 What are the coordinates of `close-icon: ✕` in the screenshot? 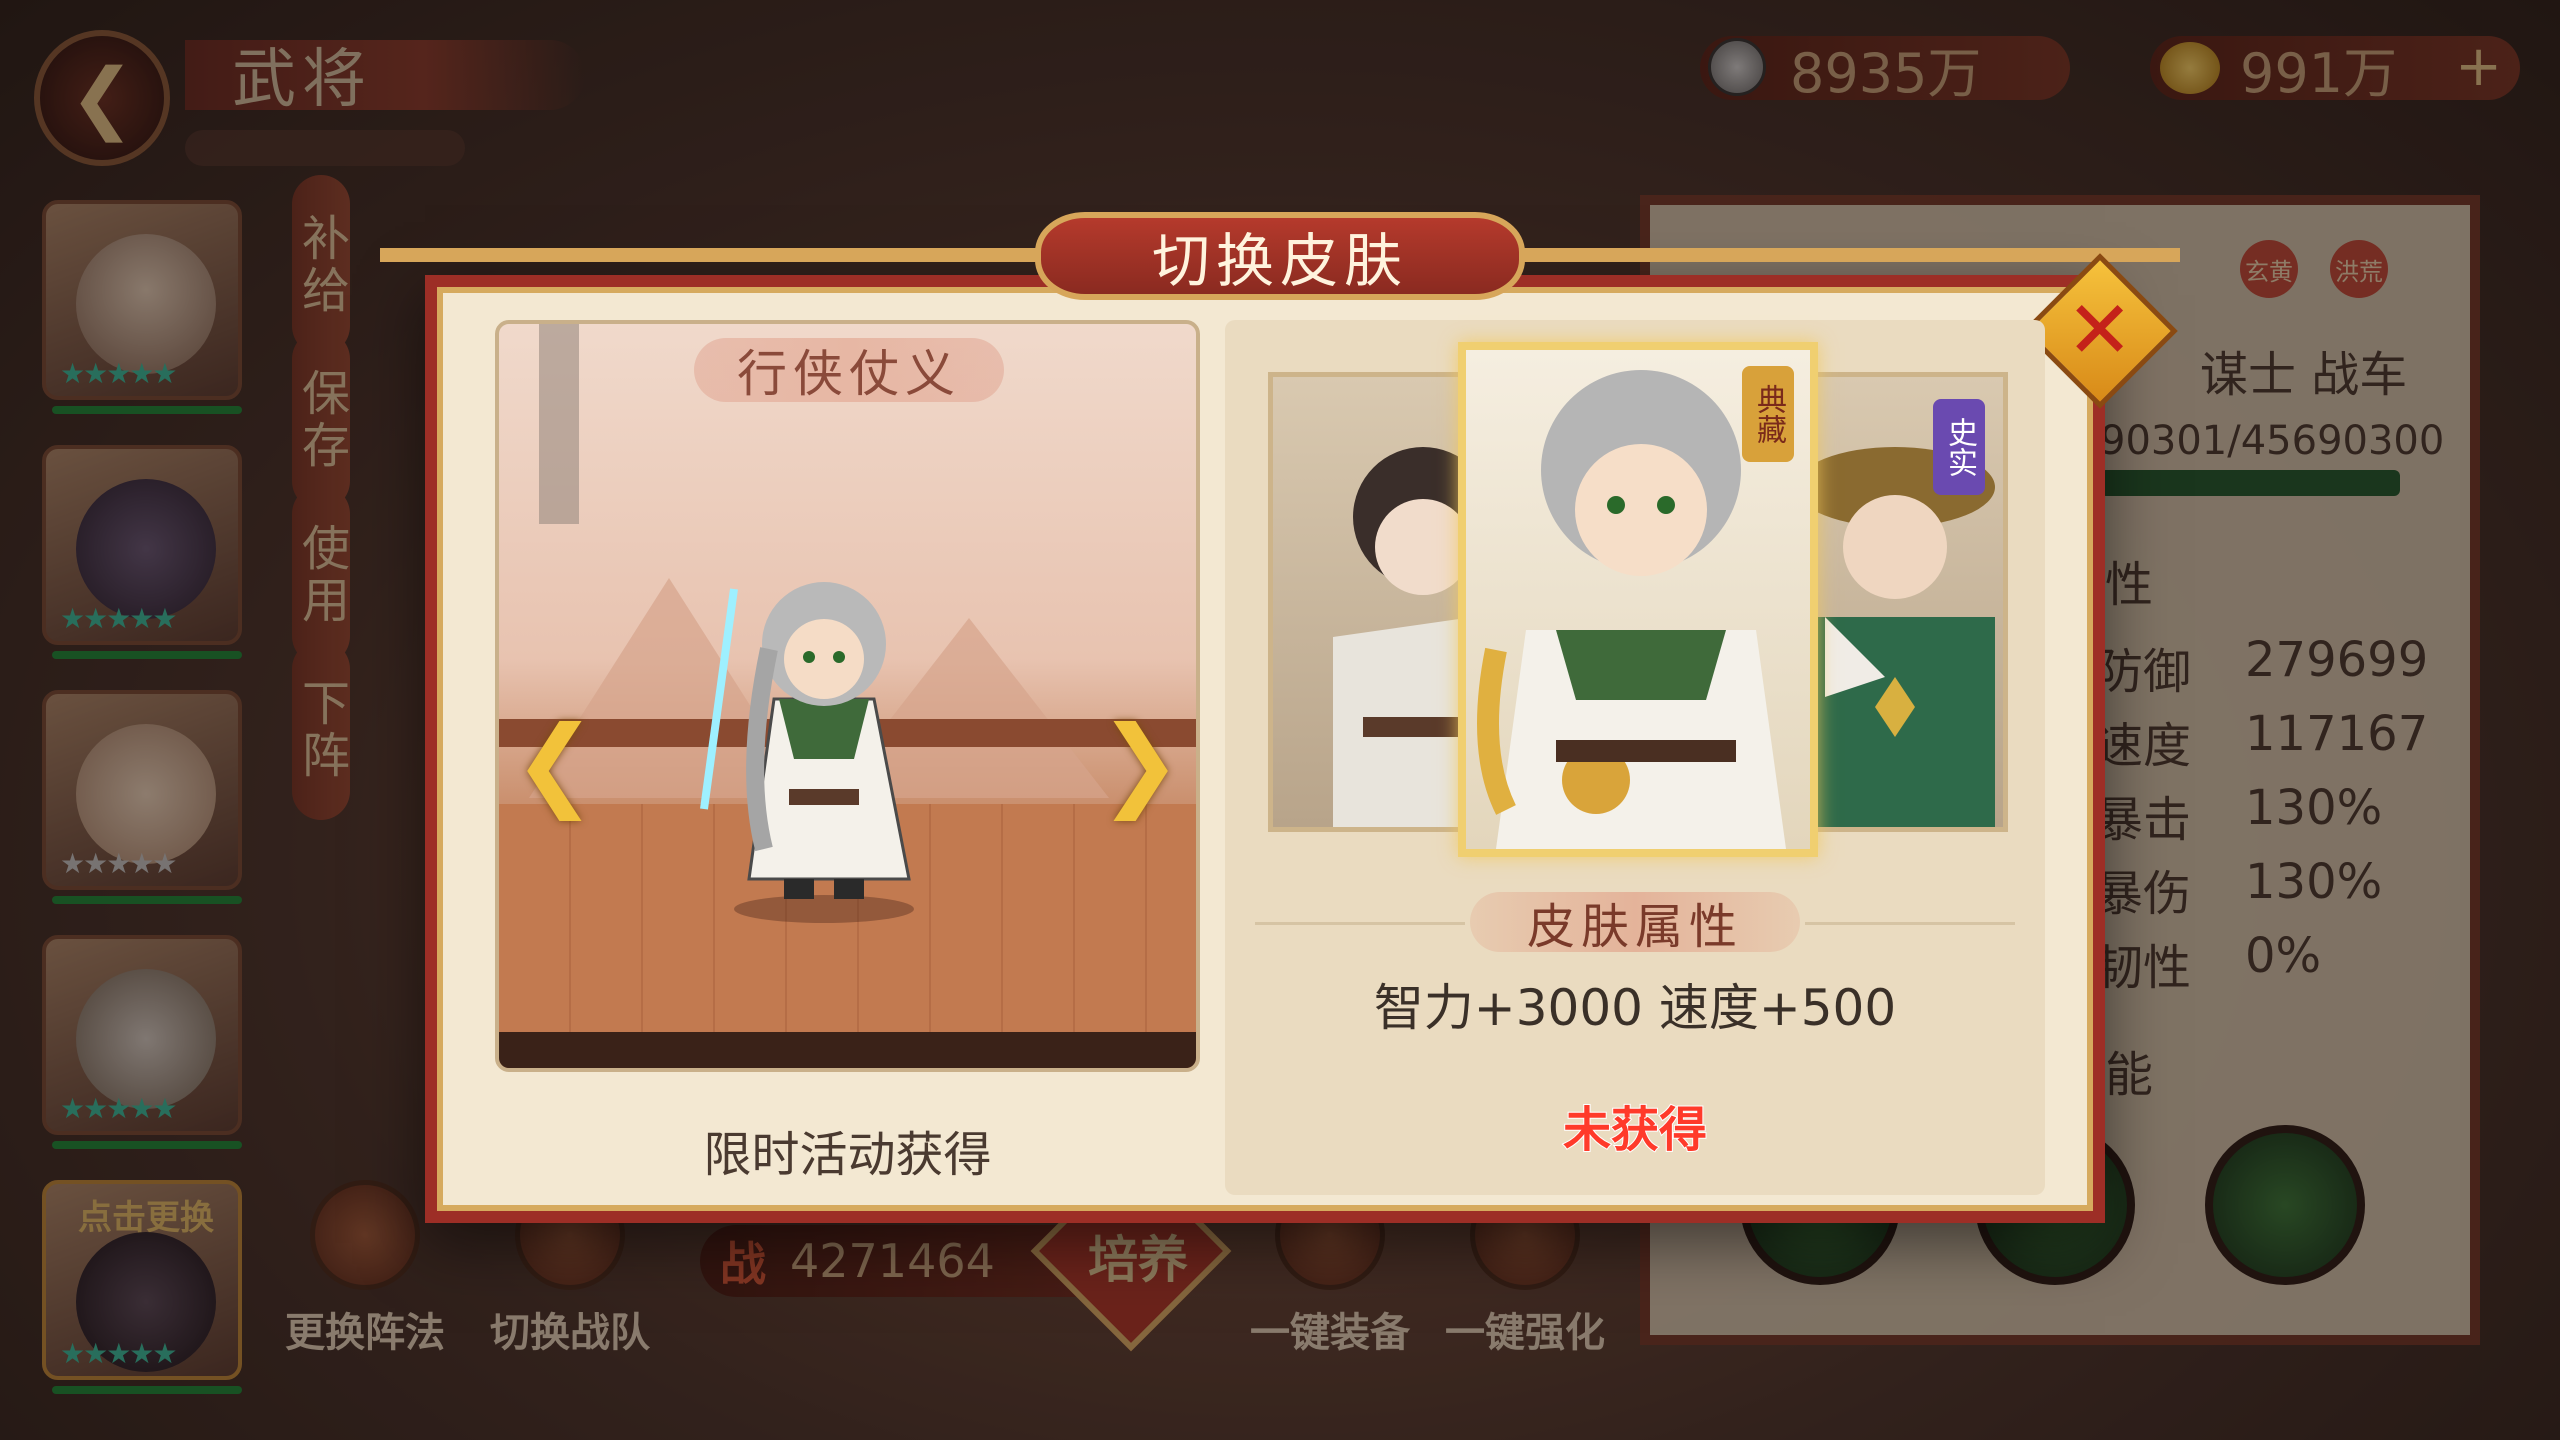 It's located at (2100, 330).